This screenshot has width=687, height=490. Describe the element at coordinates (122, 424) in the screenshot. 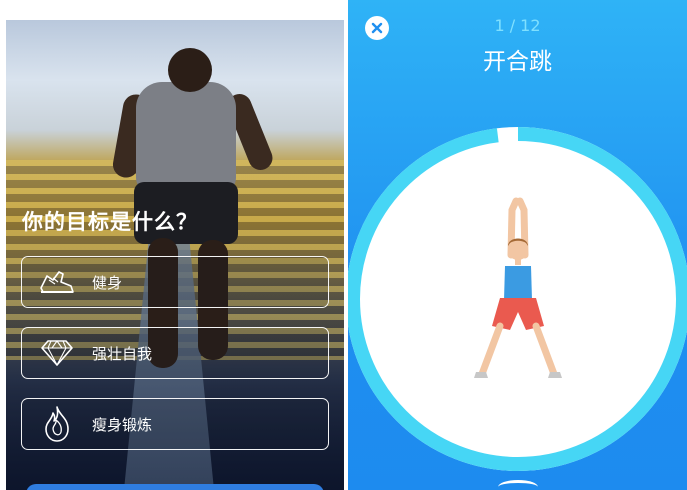

I see `goal-option-label: 瘦身锻炼` at that location.